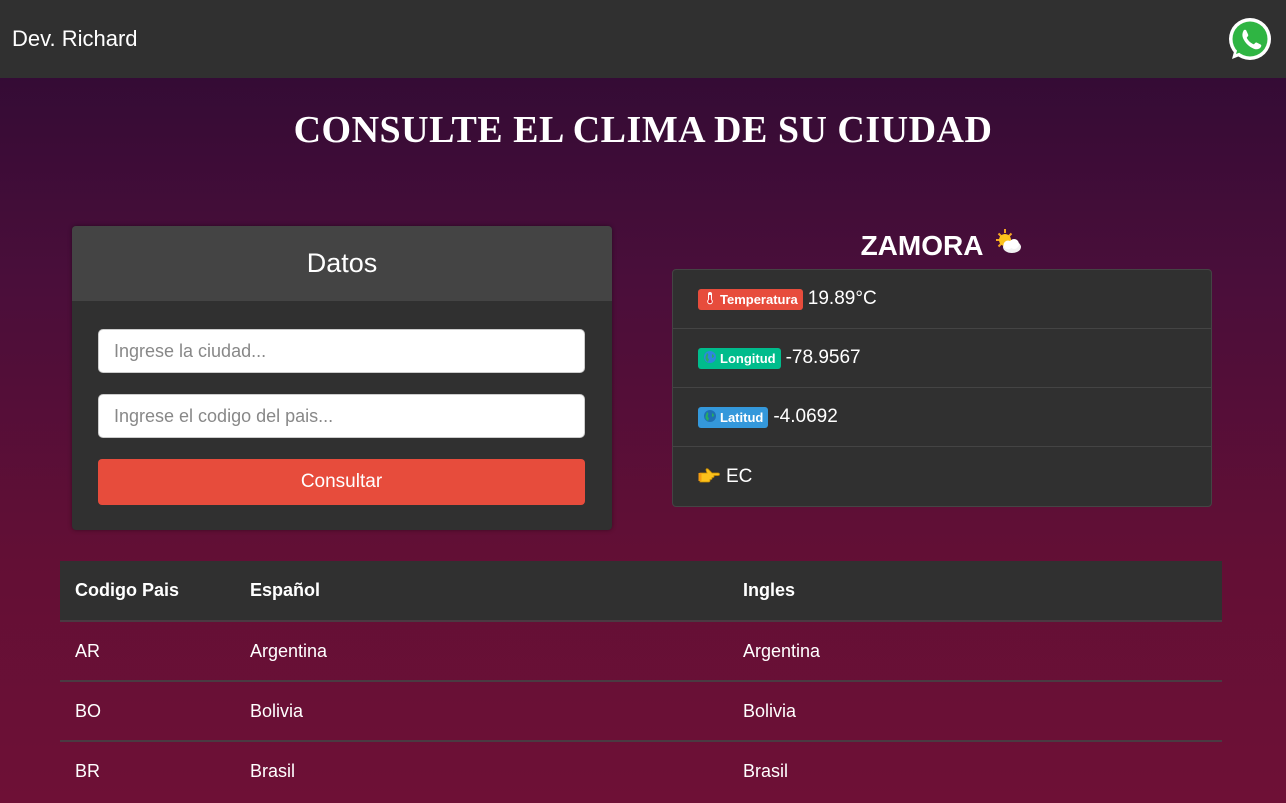 Image resolution: width=1286 pixels, height=803 pixels. I want to click on longitude-value: -78.9567, so click(823, 357).